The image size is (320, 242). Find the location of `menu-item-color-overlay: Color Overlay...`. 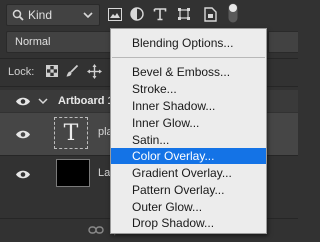

menu-item-color-overlay: Color Overlay... is located at coordinates (188, 156).